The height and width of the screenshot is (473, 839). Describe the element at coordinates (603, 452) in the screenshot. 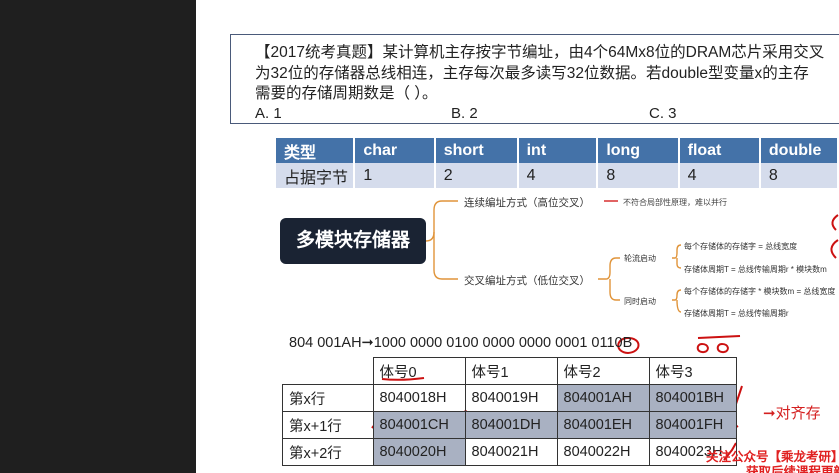

I see `bank-cell: 8040022H` at that location.